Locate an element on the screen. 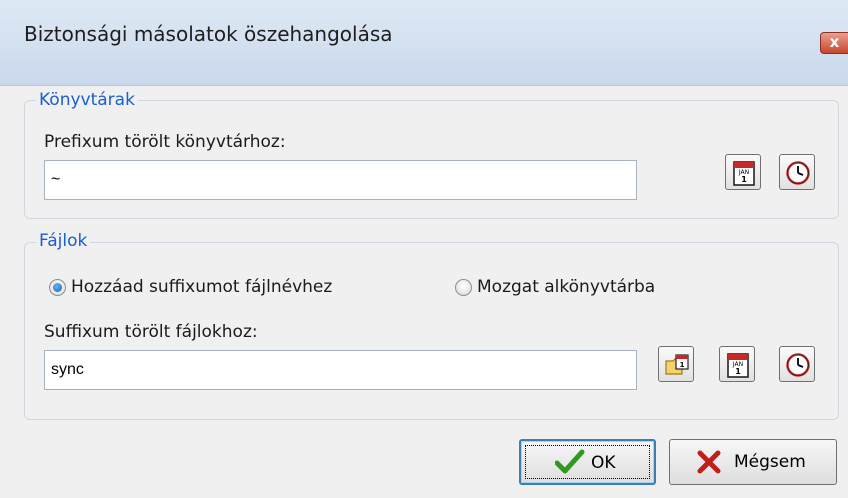  radio-move-subfolder-circle is located at coordinates (463, 287).